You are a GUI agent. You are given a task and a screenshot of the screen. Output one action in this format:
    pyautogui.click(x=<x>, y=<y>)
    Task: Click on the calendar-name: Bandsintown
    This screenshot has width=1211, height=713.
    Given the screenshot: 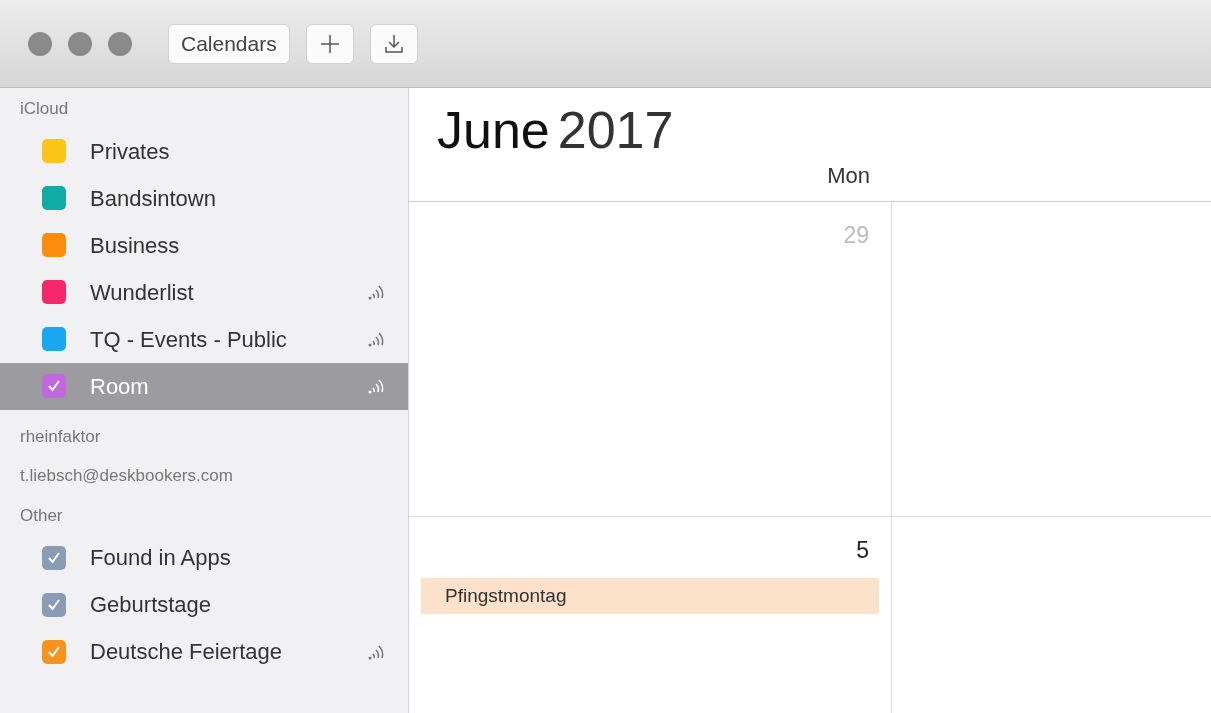 What is the action you would take?
    pyautogui.click(x=153, y=198)
    